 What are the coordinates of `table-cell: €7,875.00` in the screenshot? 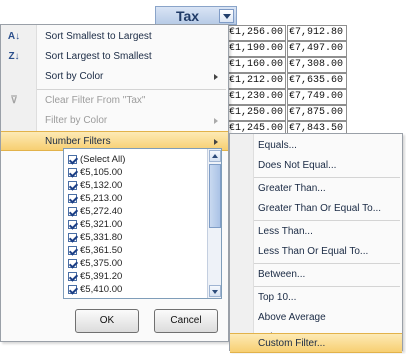 It's located at (317, 113).